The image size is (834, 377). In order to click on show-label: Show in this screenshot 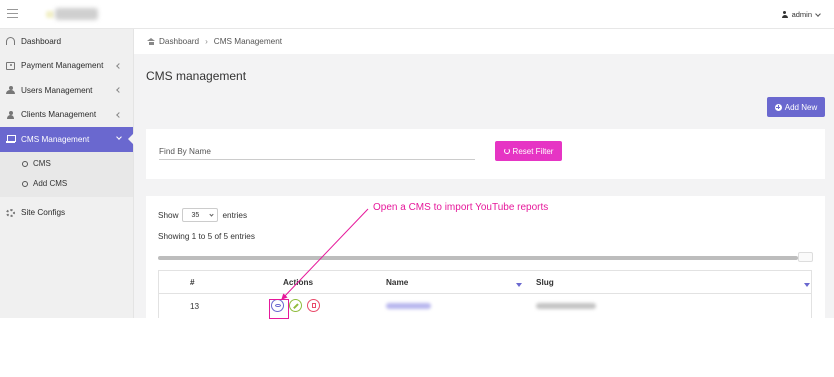, I will do `click(168, 215)`.